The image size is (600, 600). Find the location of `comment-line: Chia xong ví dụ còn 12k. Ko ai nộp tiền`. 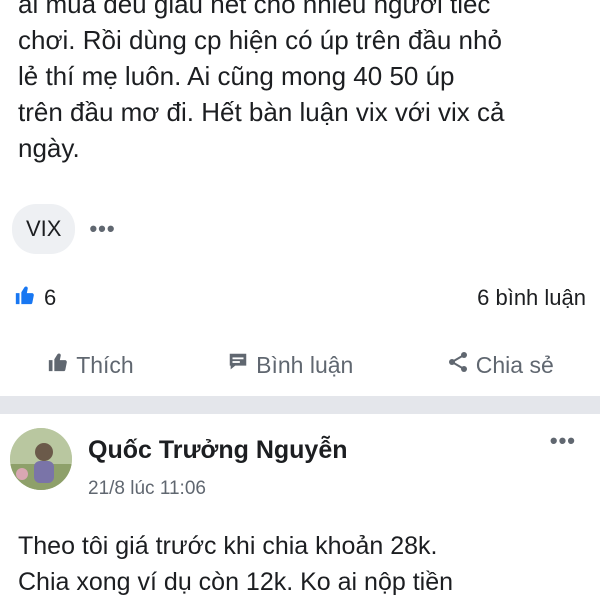

comment-line: Chia xong ví dụ còn 12k. Ko ai nộp tiền is located at coordinates (236, 582).